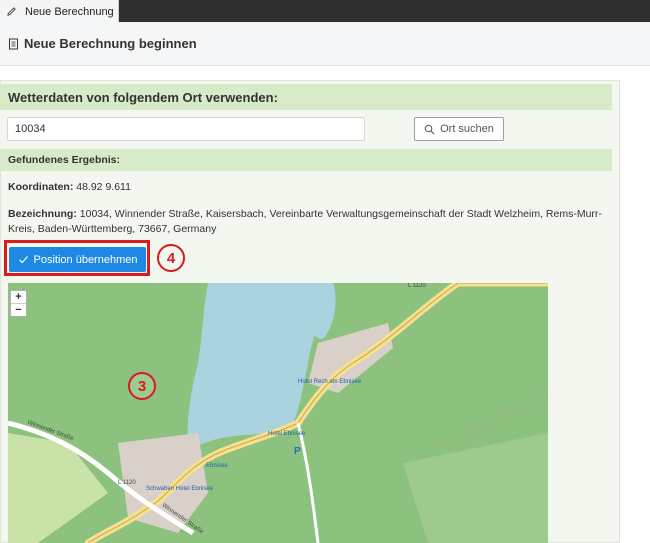 Image resolution: width=650 pixels, height=543 pixels. Describe the element at coordinates (186, 129) in the screenshot. I see `location-input` at that location.